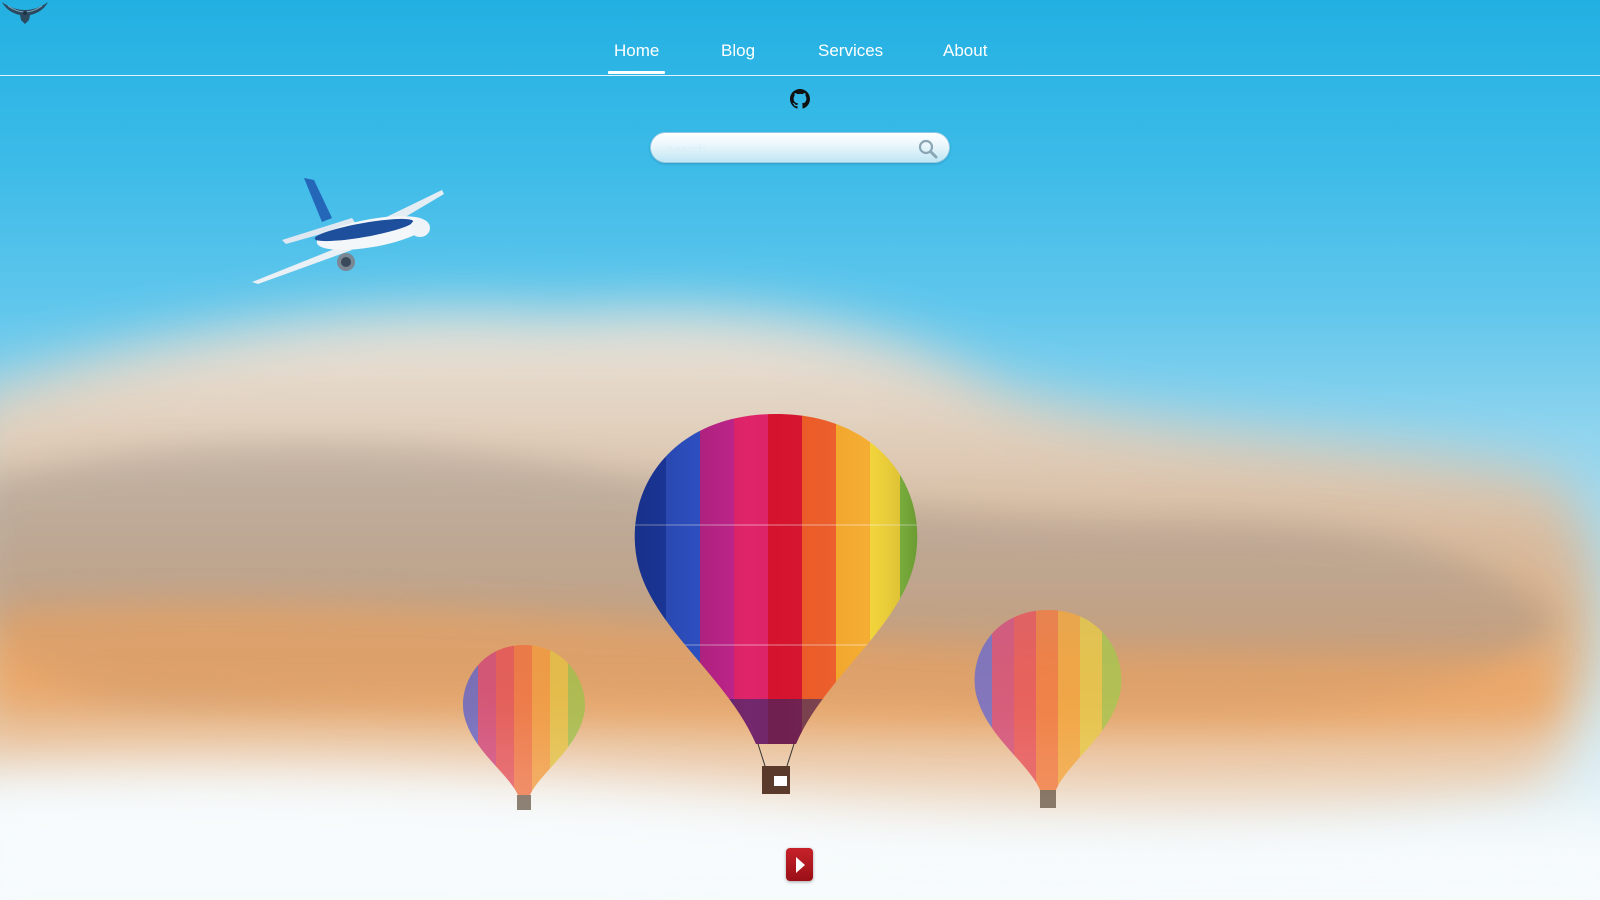 The image size is (1600, 900). I want to click on nav-item-services: Services, so click(850, 51).